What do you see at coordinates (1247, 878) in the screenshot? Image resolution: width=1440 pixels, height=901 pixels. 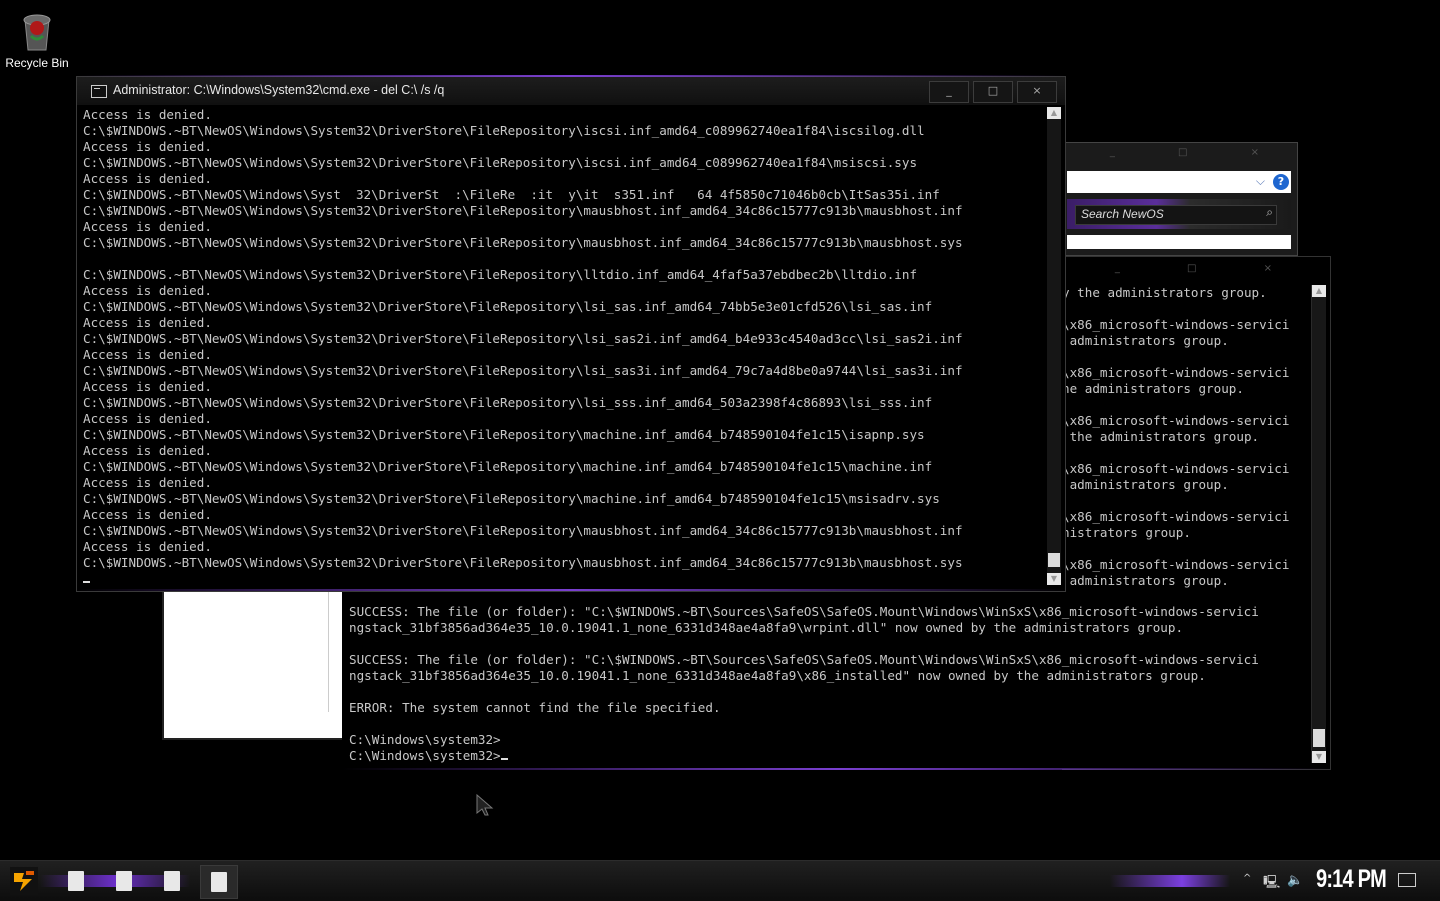 I see `tray-overflow-icon: ^` at bounding box center [1247, 878].